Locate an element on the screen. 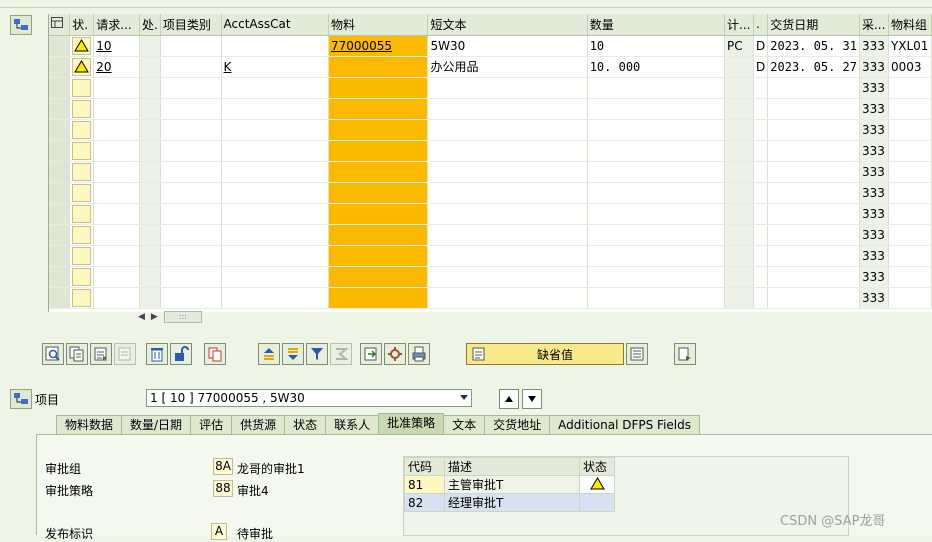 The image size is (932, 542). d-cell: D is located at coordinates (761, 46).